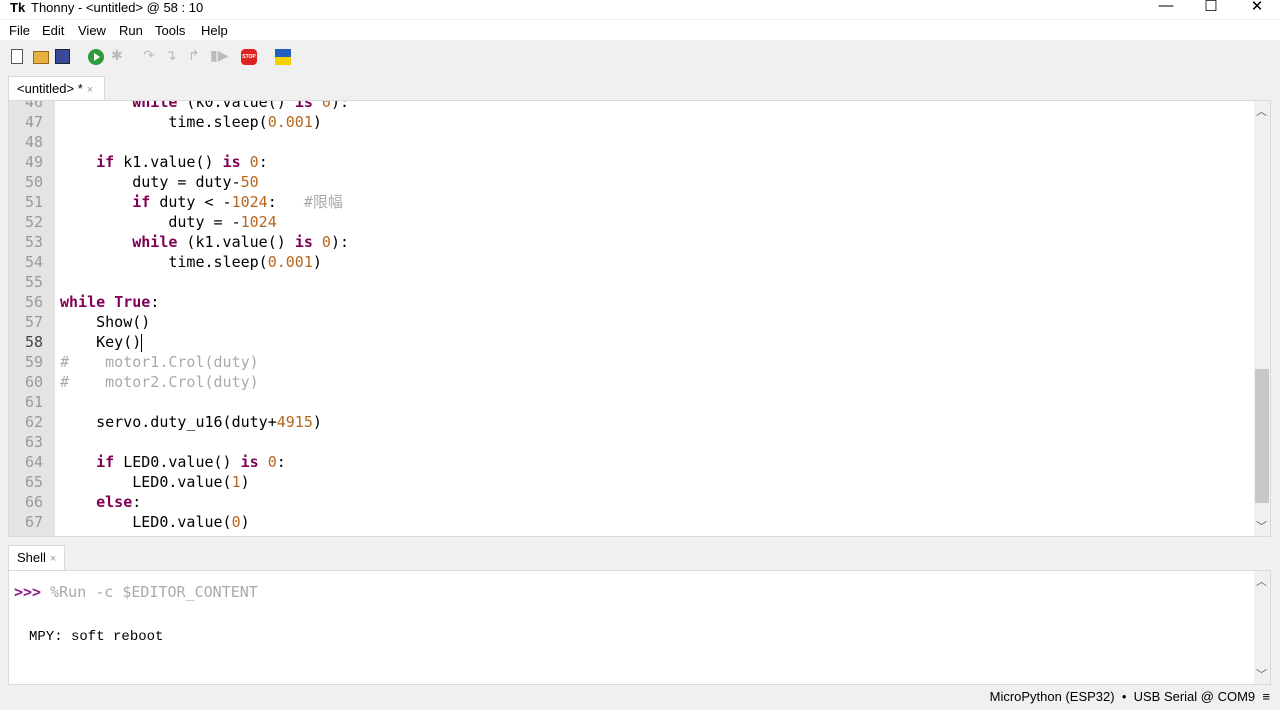 This screenshot has width=1280, height=710. Describe the element at coordinates (1262, 627) in the screenshot. I see `shell-scrollbar: ︿ ﹀` at that location.